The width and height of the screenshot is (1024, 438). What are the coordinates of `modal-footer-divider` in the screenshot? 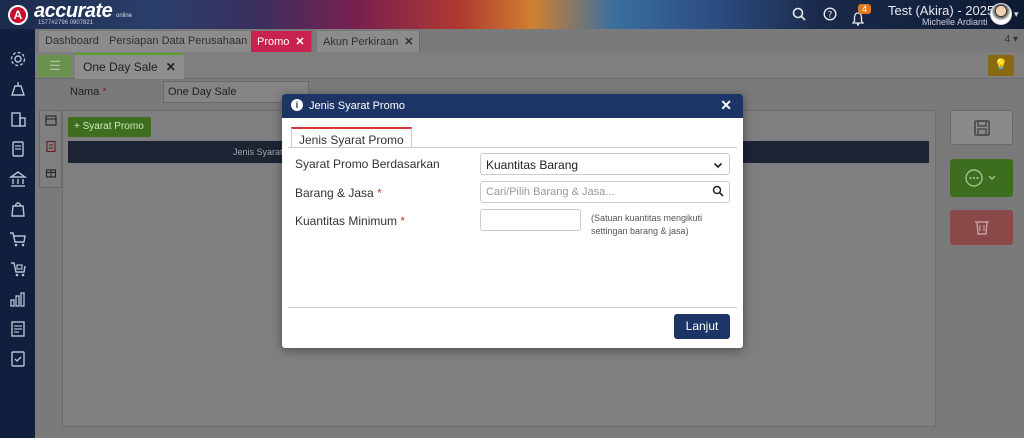 It's located at (512, 307).